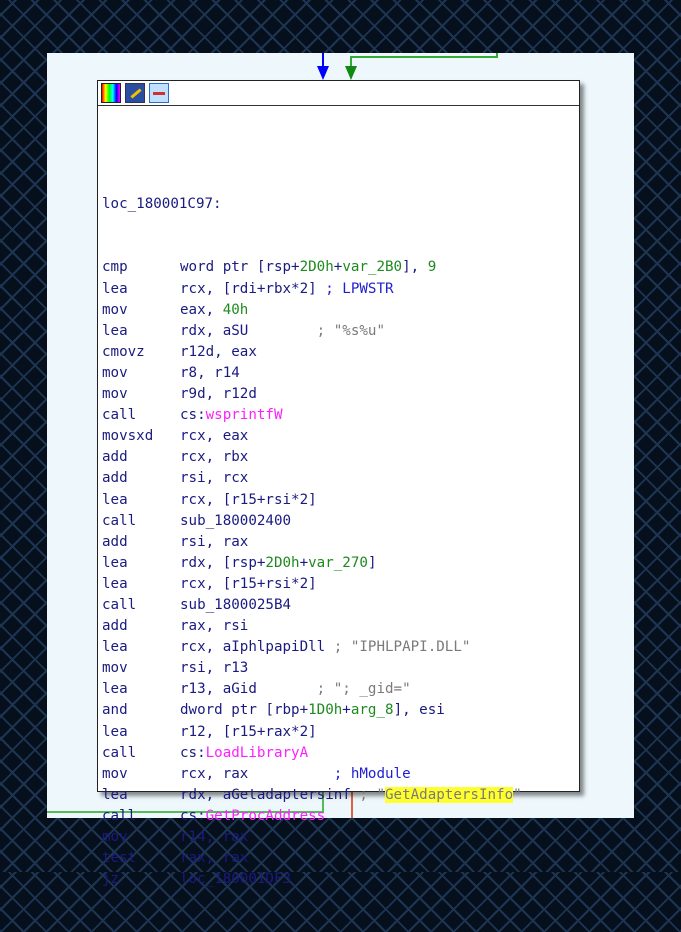  Describe the element at coordinates (340, 774) in the screenshot. I see `instruction-line: mov rcx, rax ; hModule` at that location.